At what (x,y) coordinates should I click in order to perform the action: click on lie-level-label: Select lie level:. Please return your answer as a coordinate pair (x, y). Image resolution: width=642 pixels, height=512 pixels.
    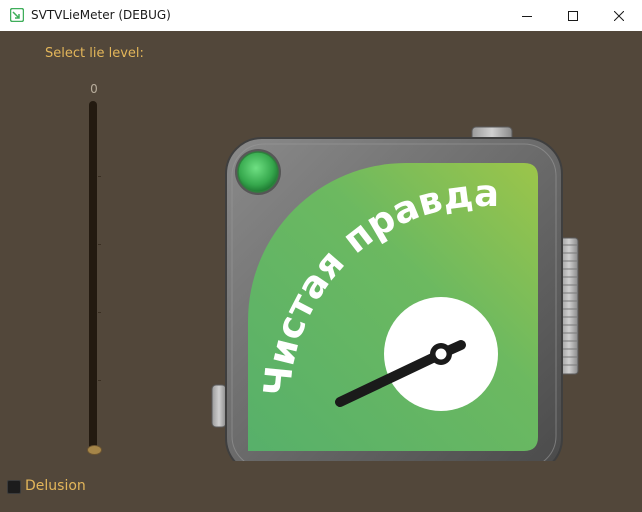
    Looking at the image, I should click on (94, 53).